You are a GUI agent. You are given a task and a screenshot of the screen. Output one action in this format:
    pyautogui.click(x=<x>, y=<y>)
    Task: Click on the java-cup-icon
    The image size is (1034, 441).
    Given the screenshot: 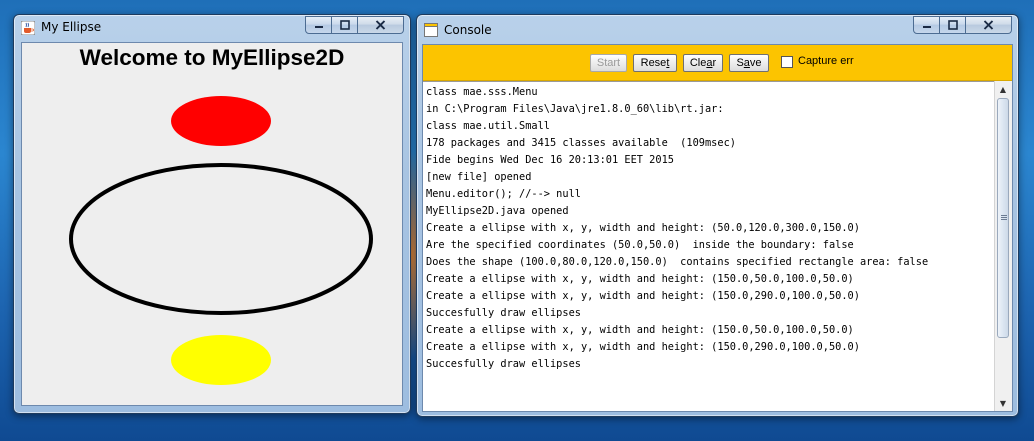 What is the action you would take?
    pyautogui.click(x=28, y=28)
    